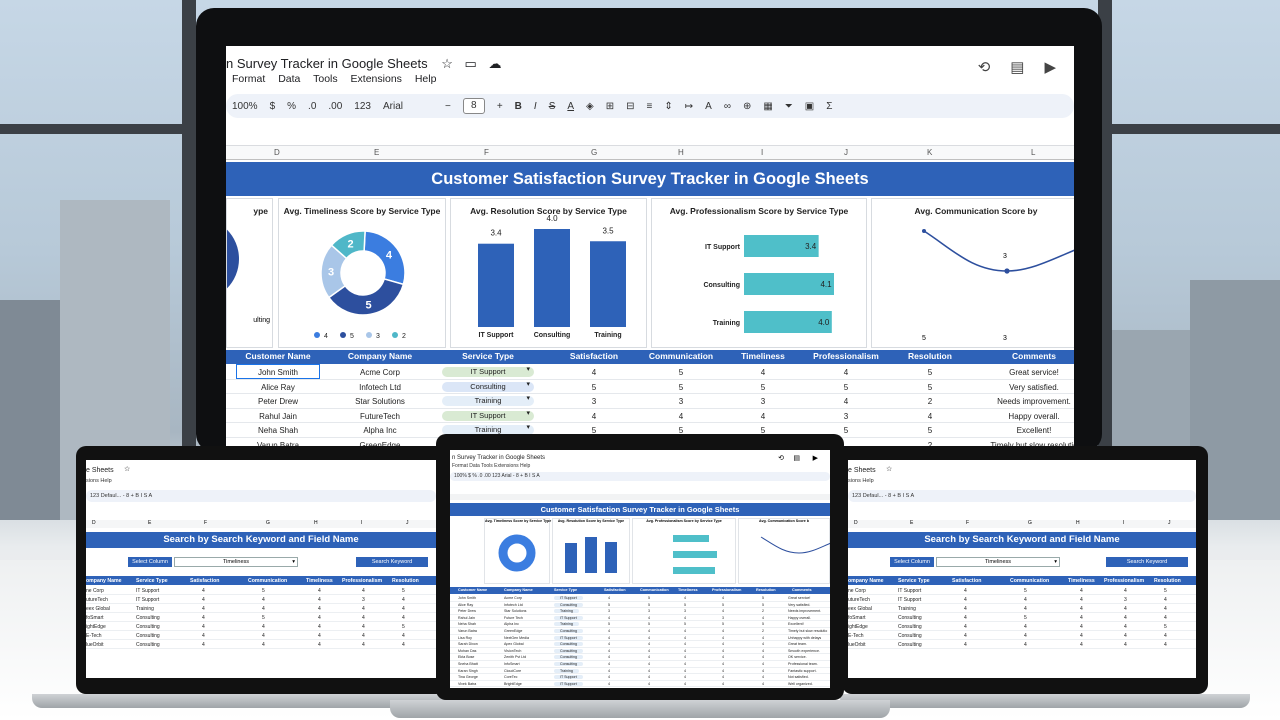  I want to click on search-keyword-button: Search Keyword, so click(1147, 562).